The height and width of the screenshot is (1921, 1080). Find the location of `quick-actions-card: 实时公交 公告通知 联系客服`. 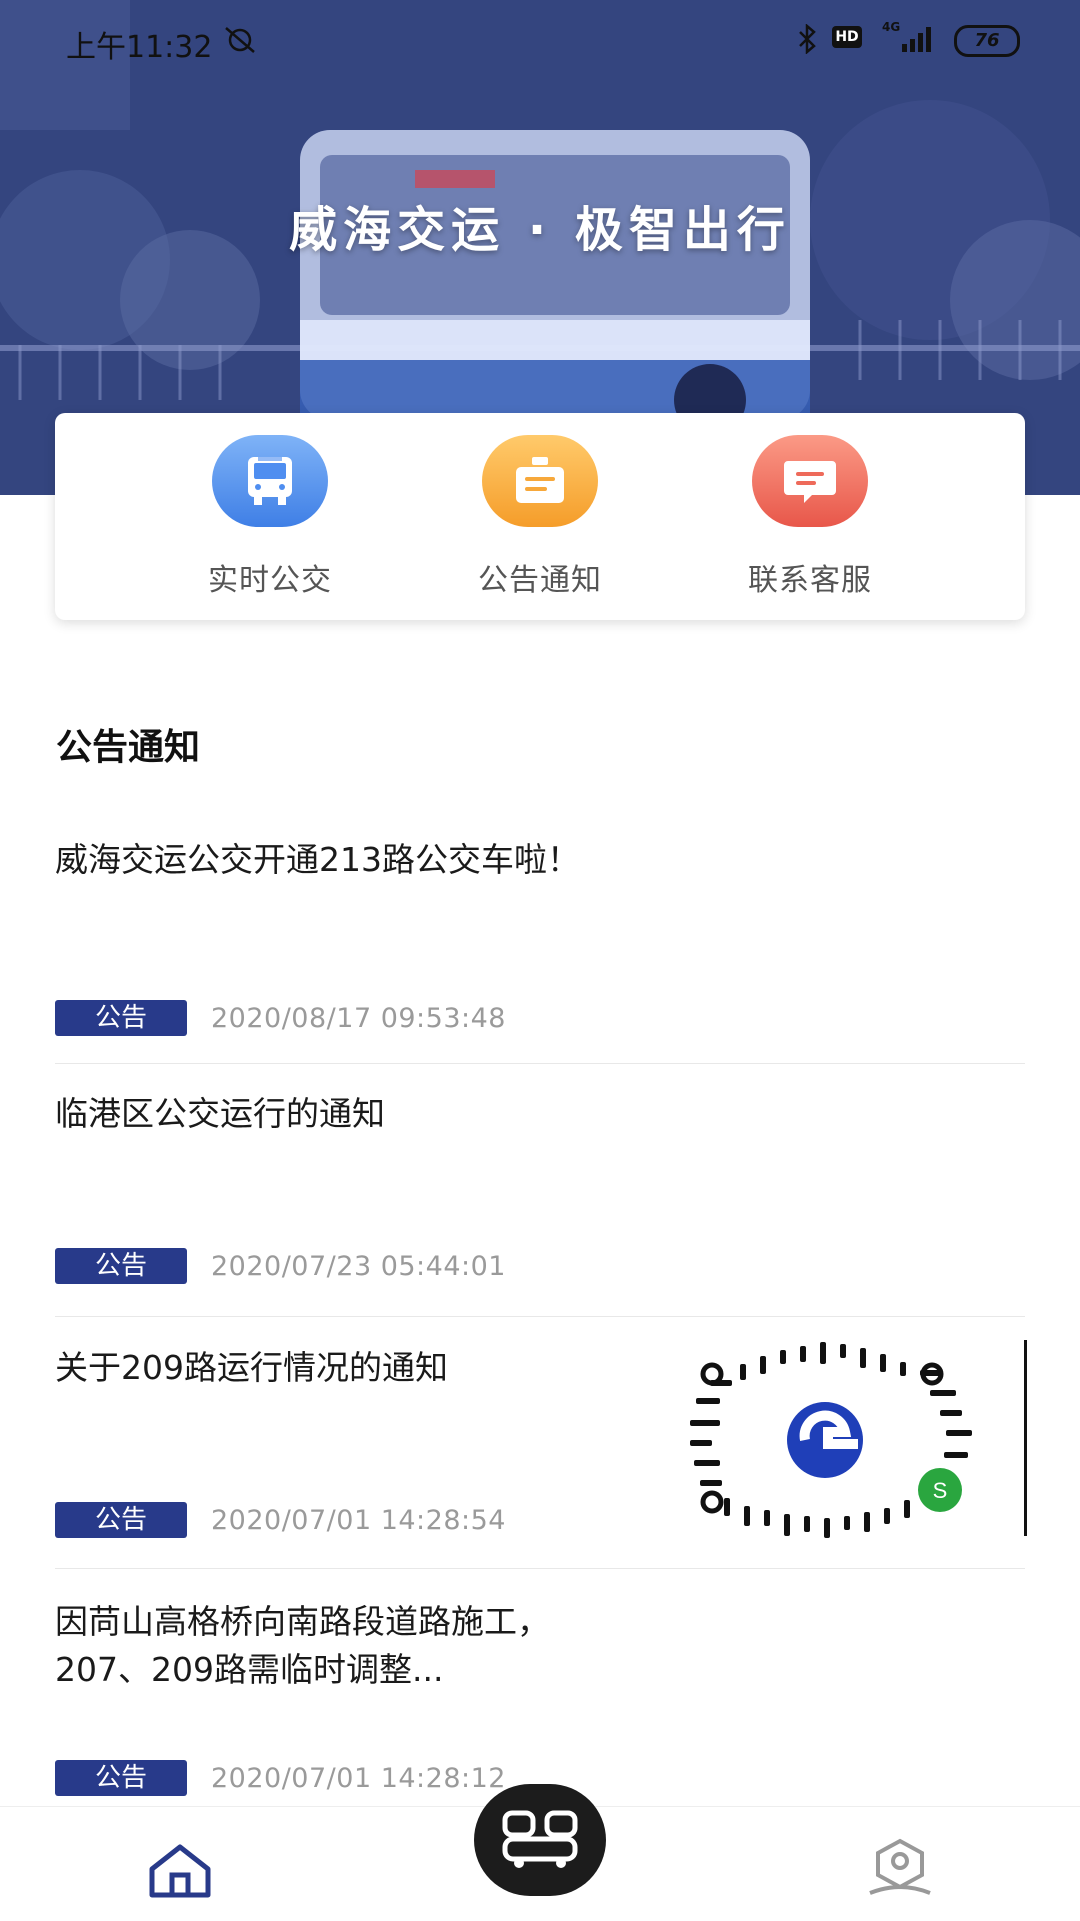

quick-actions-card: 实时公交 公告通知 联系客服 is located at coordinates (540, 516).